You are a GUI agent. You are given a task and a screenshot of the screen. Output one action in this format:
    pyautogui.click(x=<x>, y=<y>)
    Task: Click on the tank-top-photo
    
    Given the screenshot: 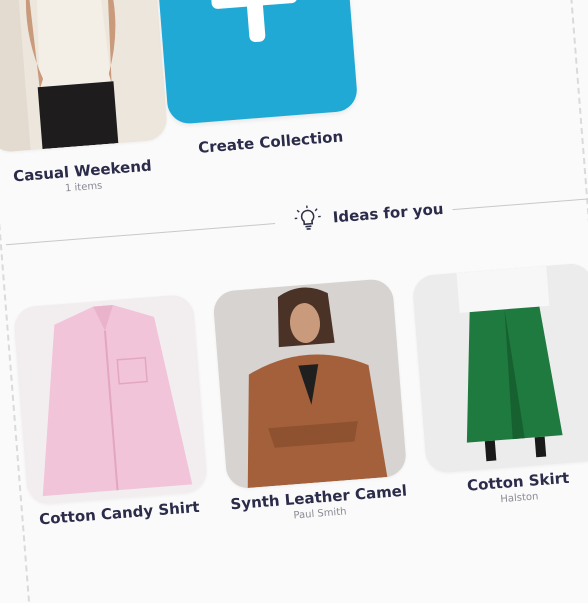 What is the action you would take?
    pyautogui.click(x=84, y=76)
    